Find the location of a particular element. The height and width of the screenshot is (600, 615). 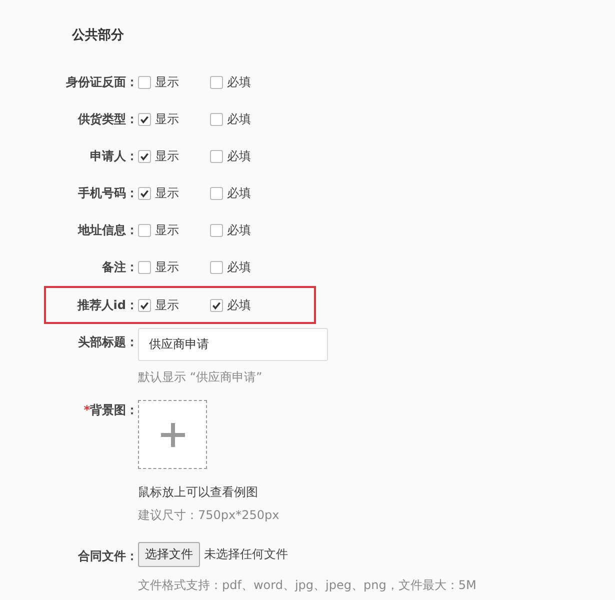

field-label: *背景图： is located at coordinates (110, 410).